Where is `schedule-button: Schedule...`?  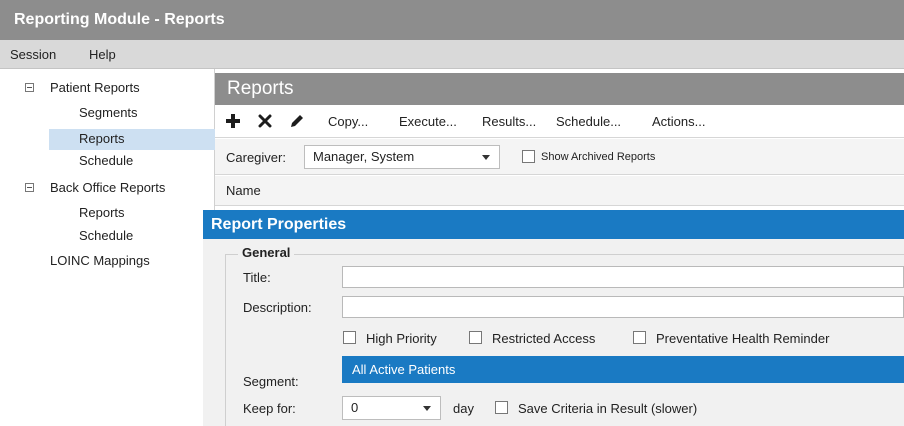 schedule-button: Schedule... is located at coordinates (588, 121).